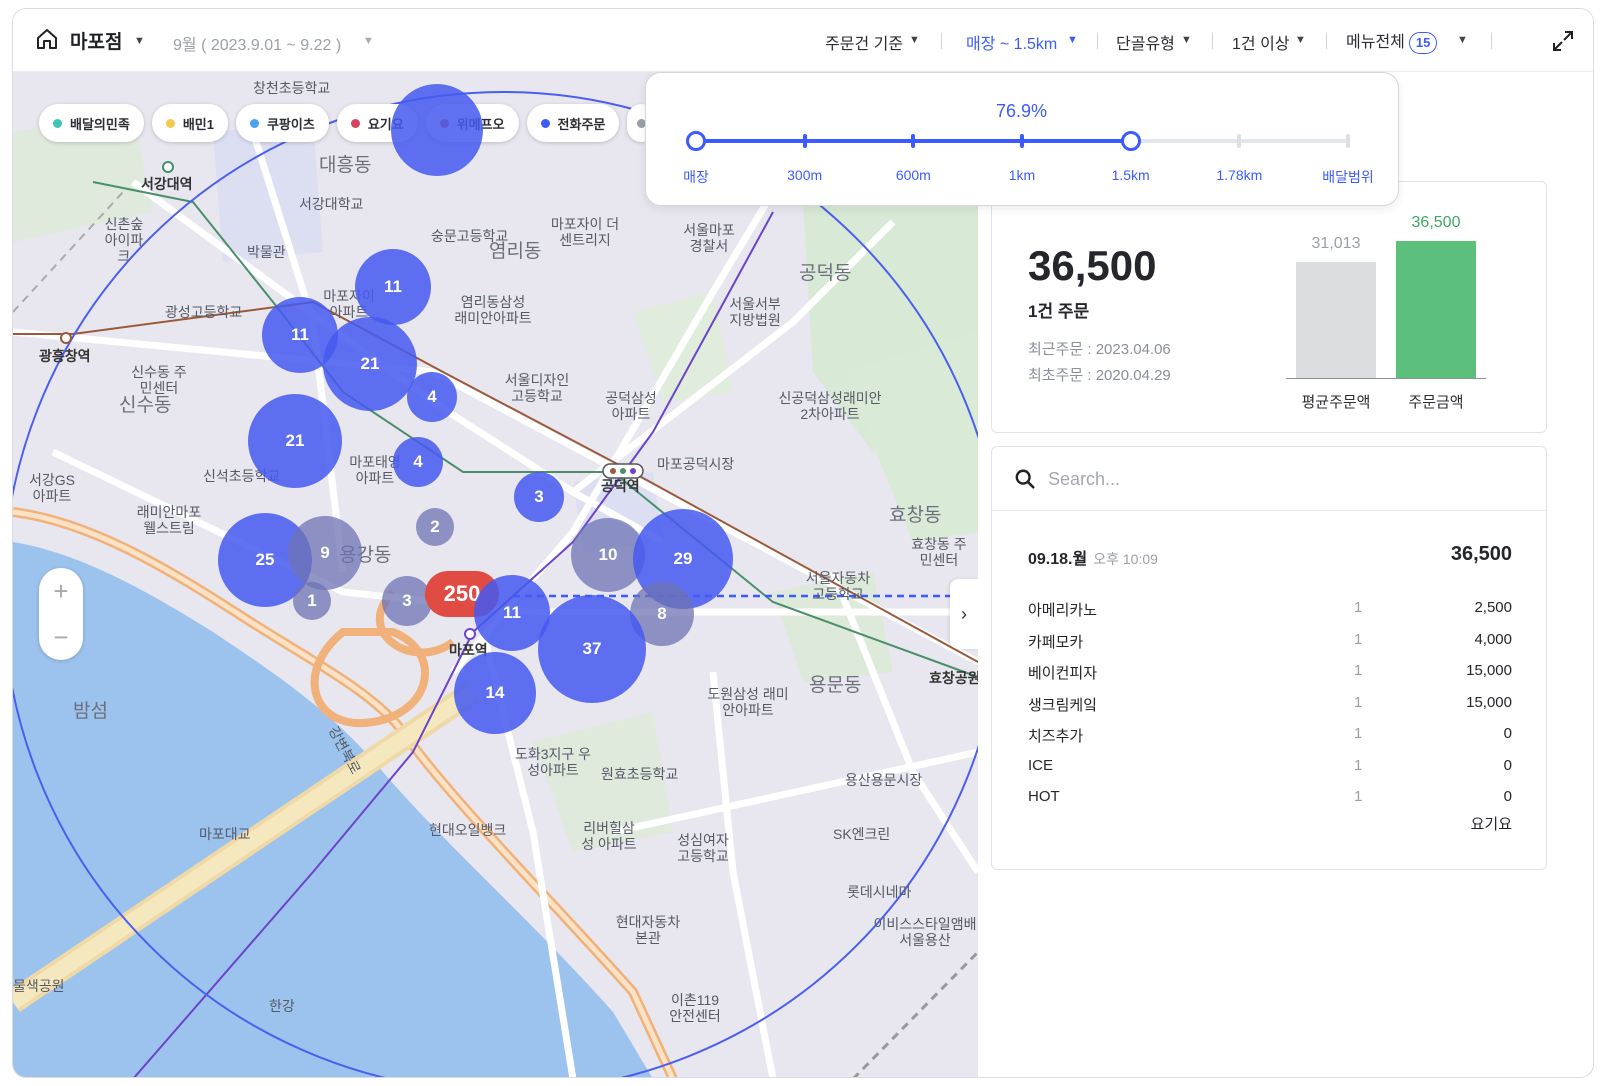 The height and width of the screenshot is (1086, 1600). Describe the element at coordinates (1099, 349) in the screenshot. I see `recent-order: 최근주문 : 2023.04.06` at that location.